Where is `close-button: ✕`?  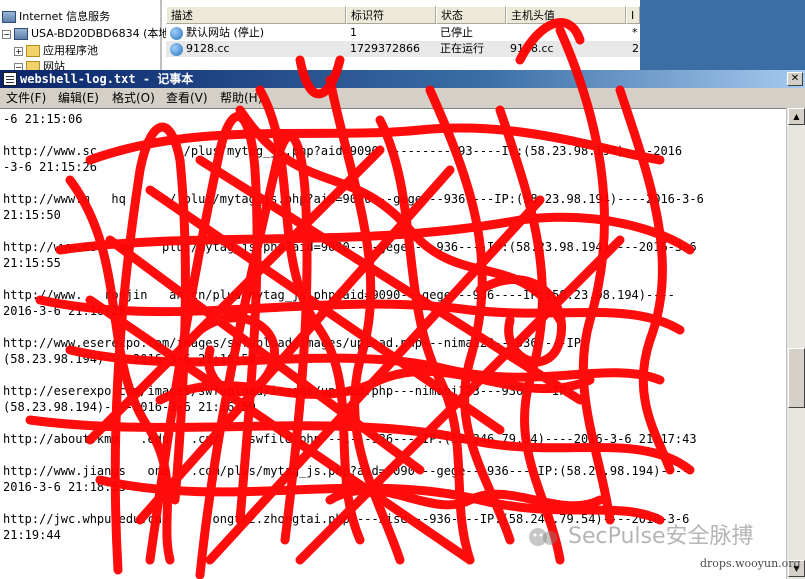
close-button: ✕ is located at coordinates (795, 79).